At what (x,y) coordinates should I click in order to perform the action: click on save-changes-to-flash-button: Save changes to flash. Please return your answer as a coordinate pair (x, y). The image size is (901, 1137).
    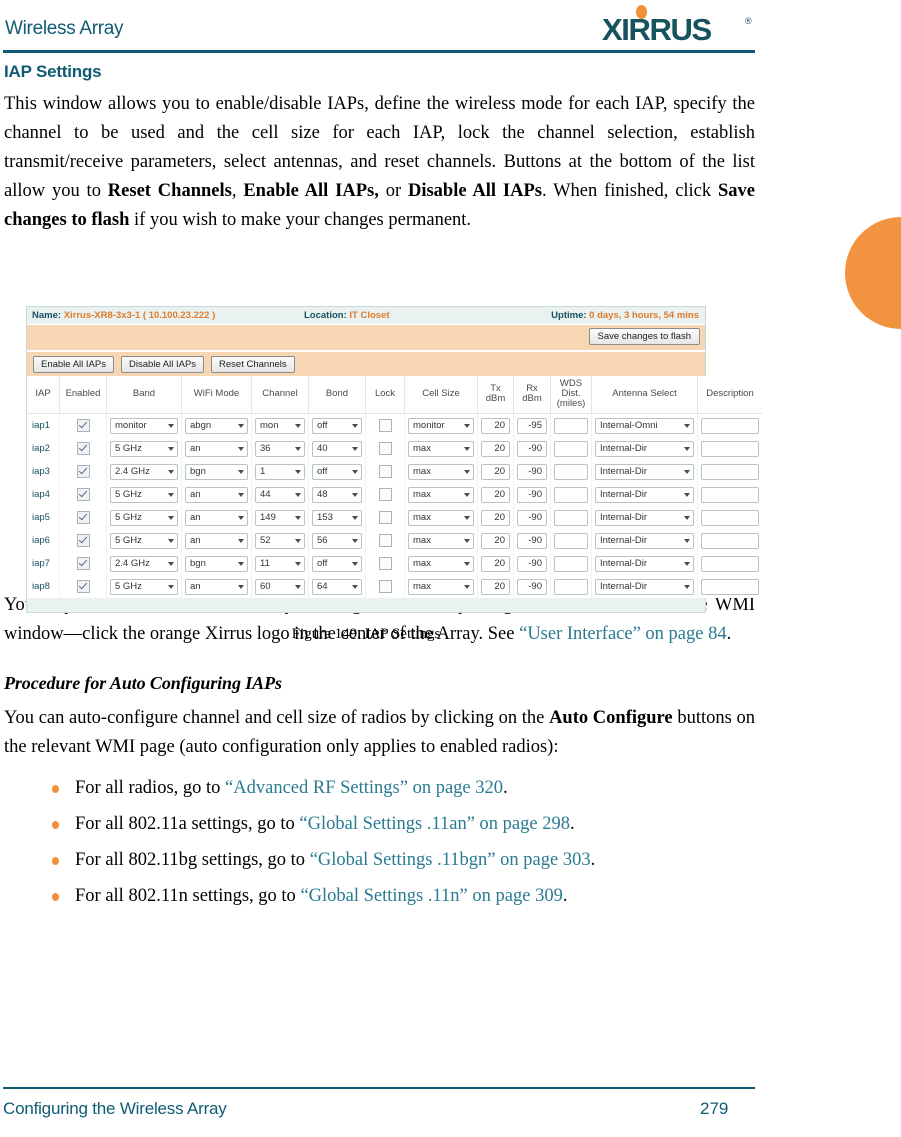
    Looking at the image, I should click on (644, 336).